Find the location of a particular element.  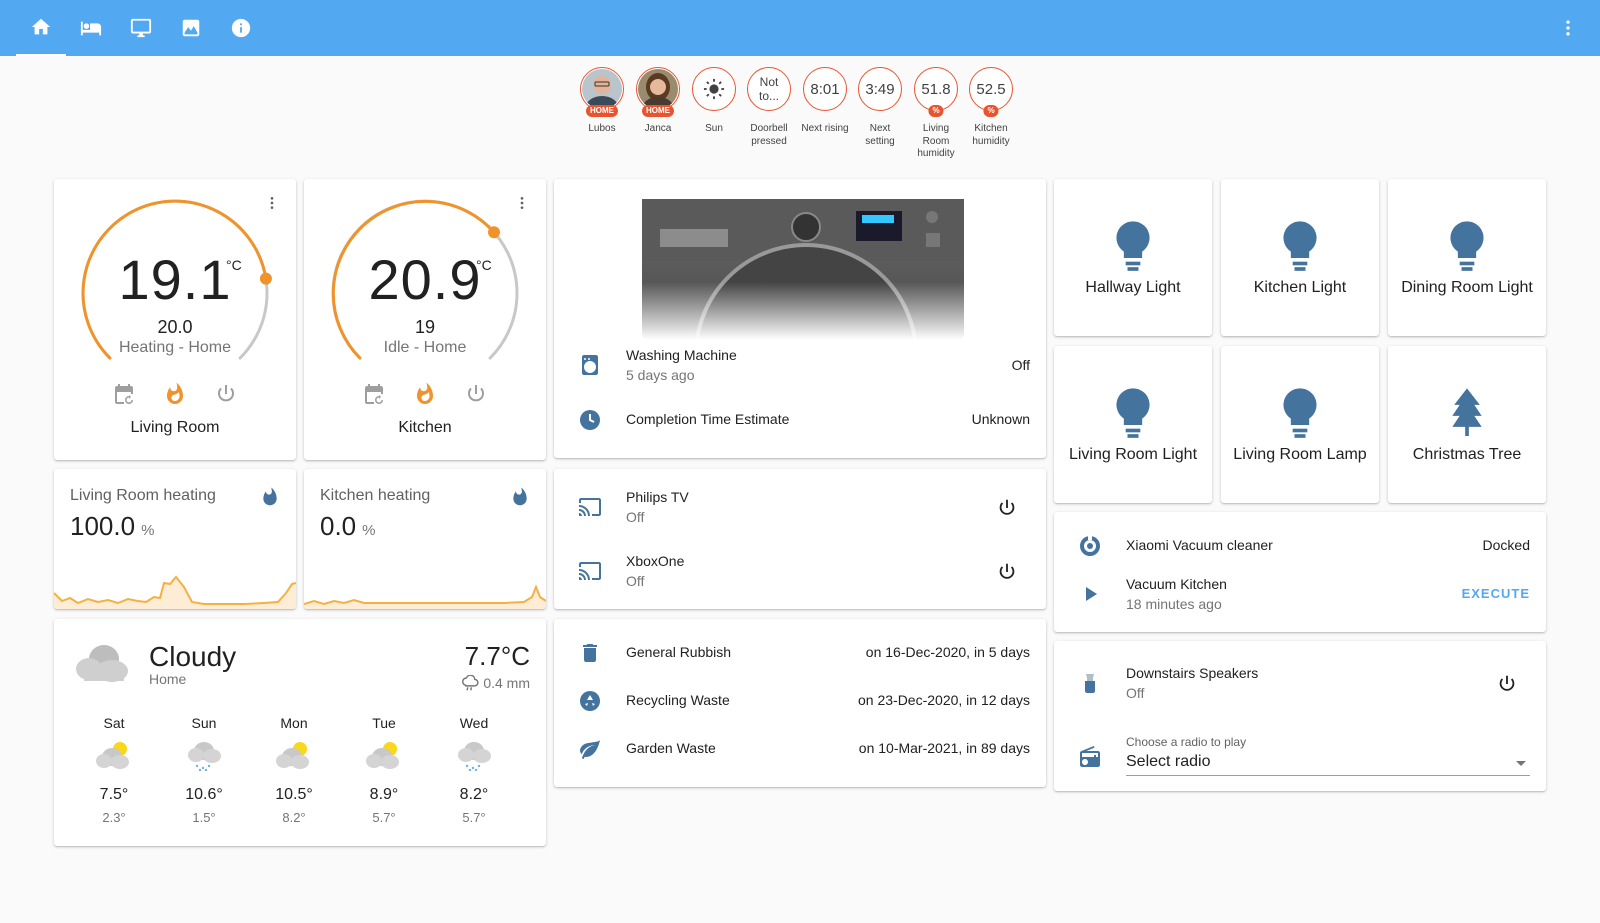

entity-row-philips-tv: Philips TV Off is located at coordinates (800, 507).